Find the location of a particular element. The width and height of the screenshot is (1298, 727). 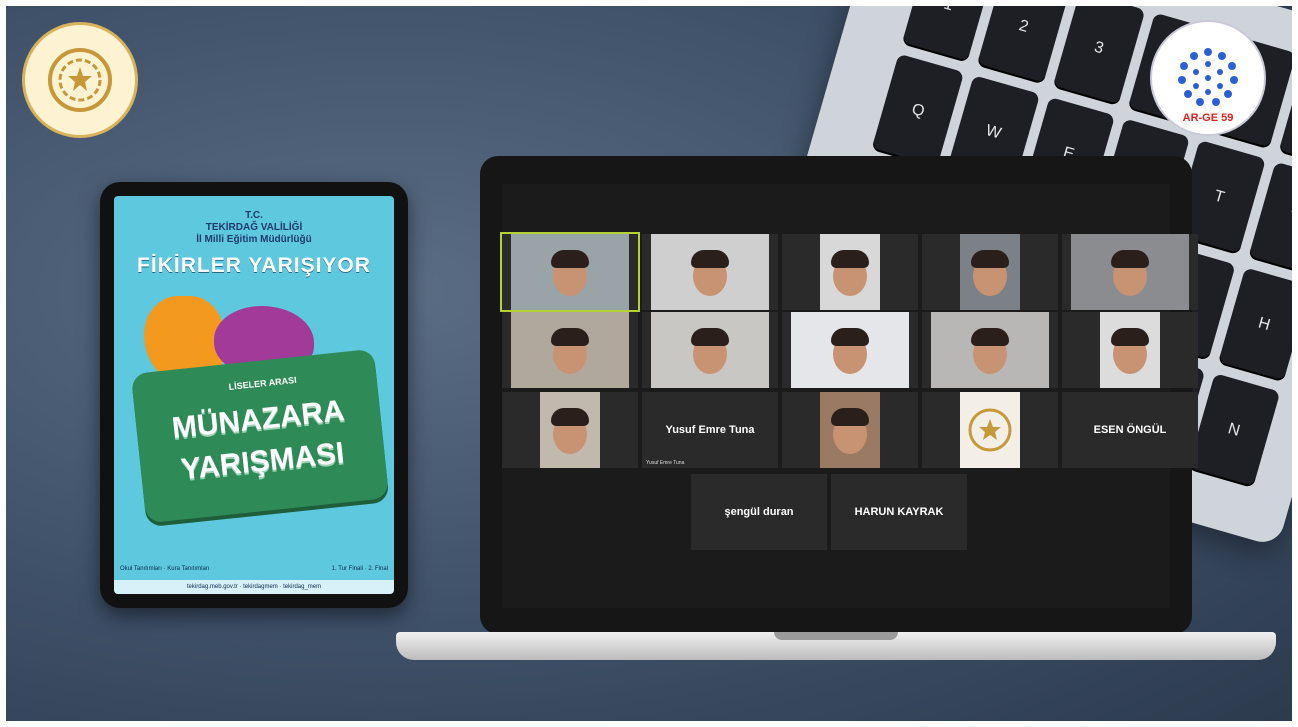

poster-green-card: LİSELER ARASI MÜNAZARA YARIŞMASI is located at coordinates (260, 436).